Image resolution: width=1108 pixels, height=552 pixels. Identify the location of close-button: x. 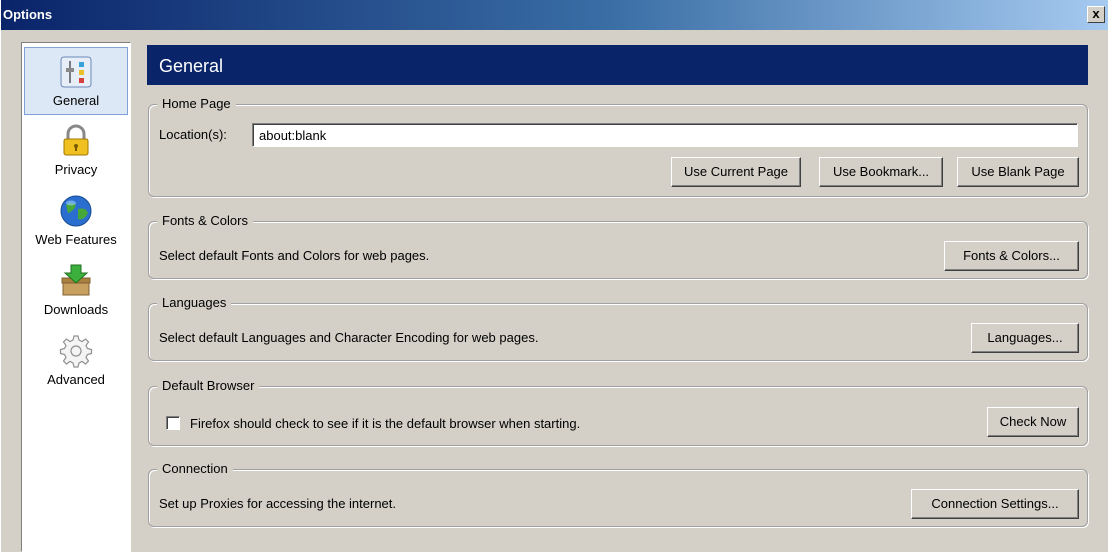
(1096, 14).